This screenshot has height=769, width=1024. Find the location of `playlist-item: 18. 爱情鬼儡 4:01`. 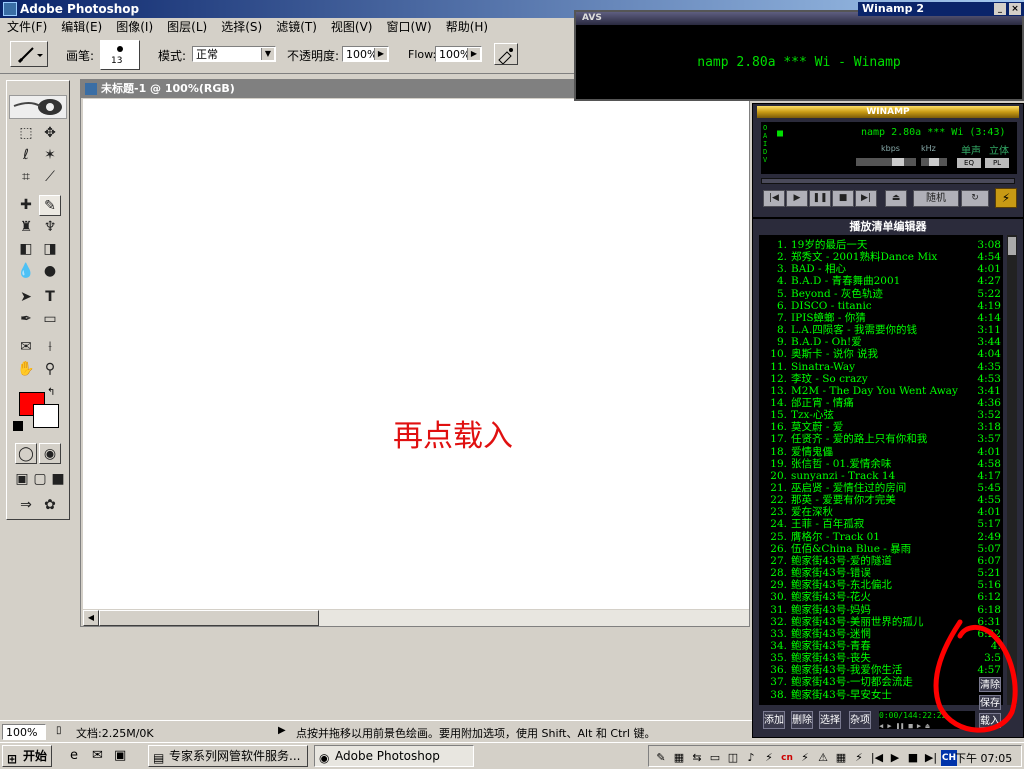

playlist-item: 18. 爱情鬼儡 4:01 is located at coordinates (881, 452).